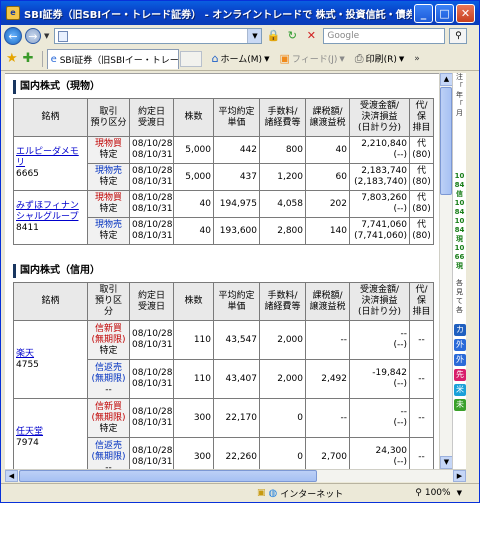  I want to click on close-button: ✕, so click(465, 13).